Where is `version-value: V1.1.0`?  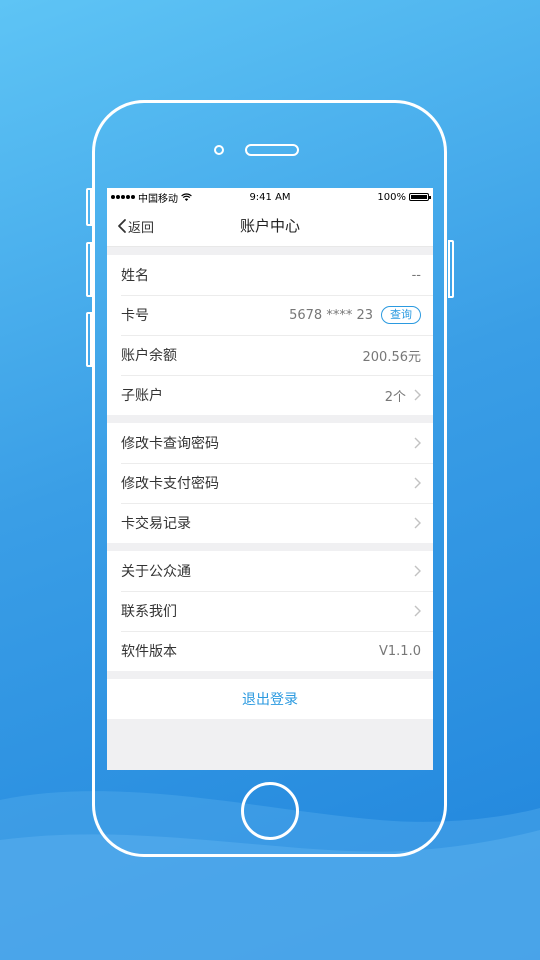
version-value: V1.1.0 is located at coordinates (400, 651).